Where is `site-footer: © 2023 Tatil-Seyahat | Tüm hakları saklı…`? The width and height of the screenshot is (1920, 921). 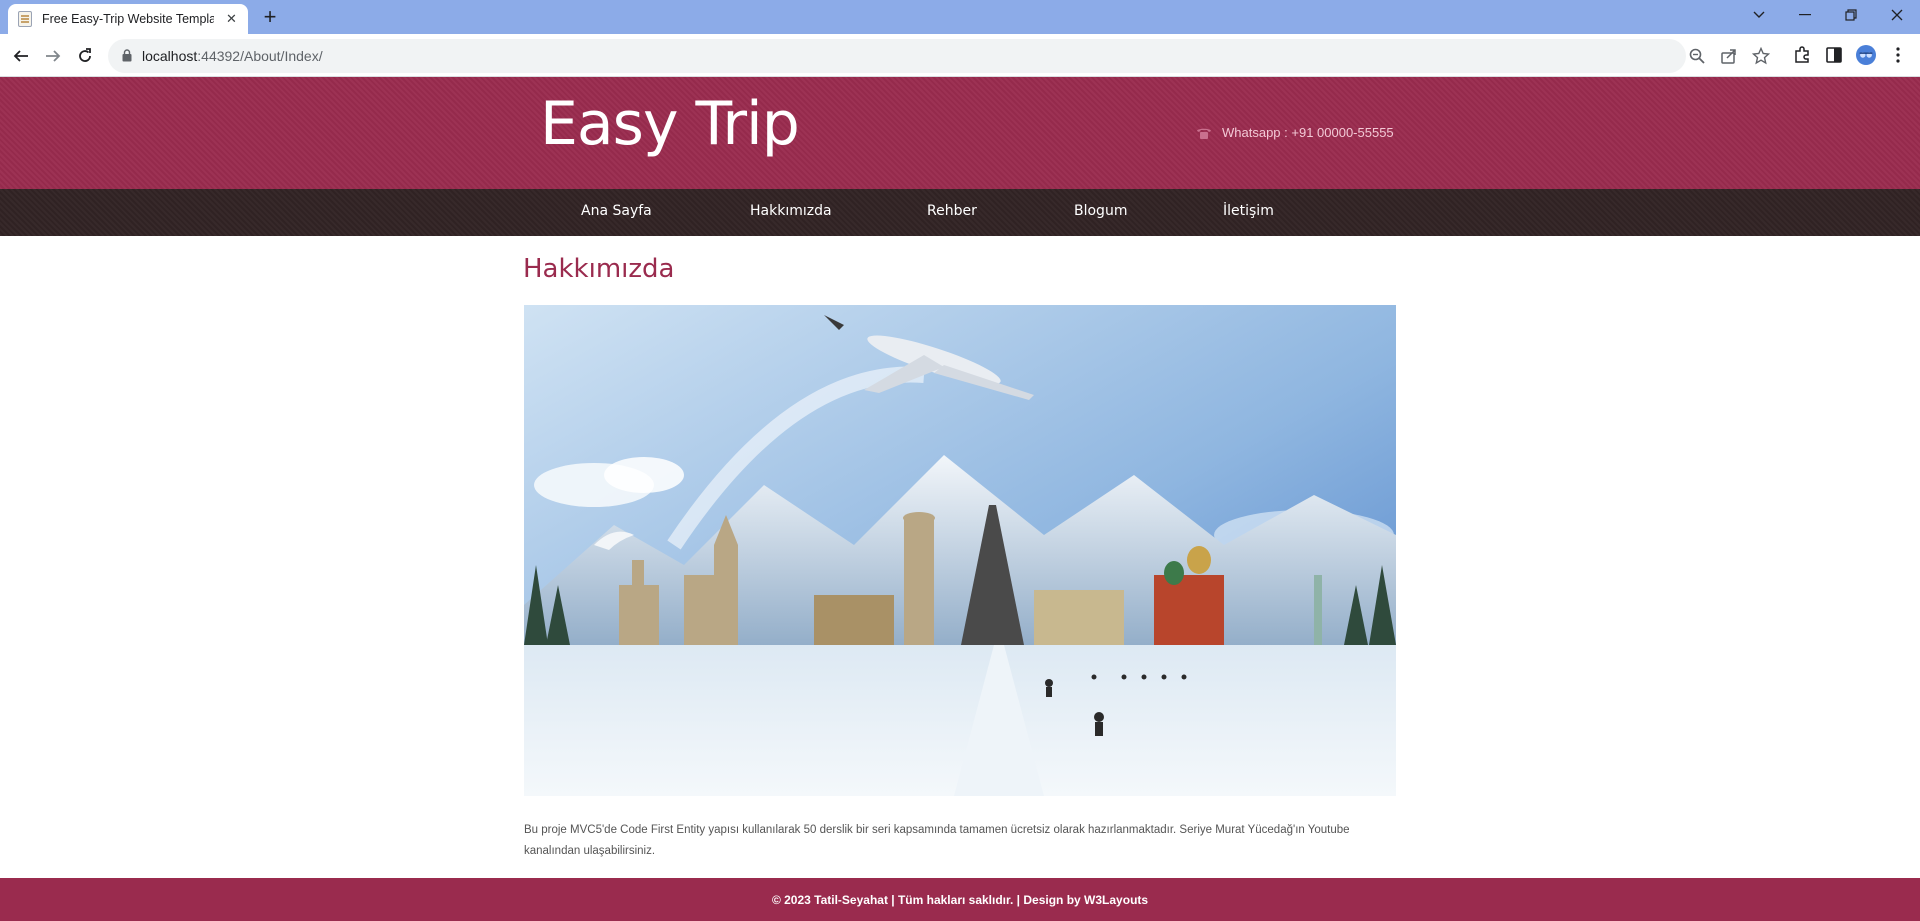
site-footer: © 2023 Tatil-Seyahat | Tüm hakları saklı… is located at coordinates (960, 899).